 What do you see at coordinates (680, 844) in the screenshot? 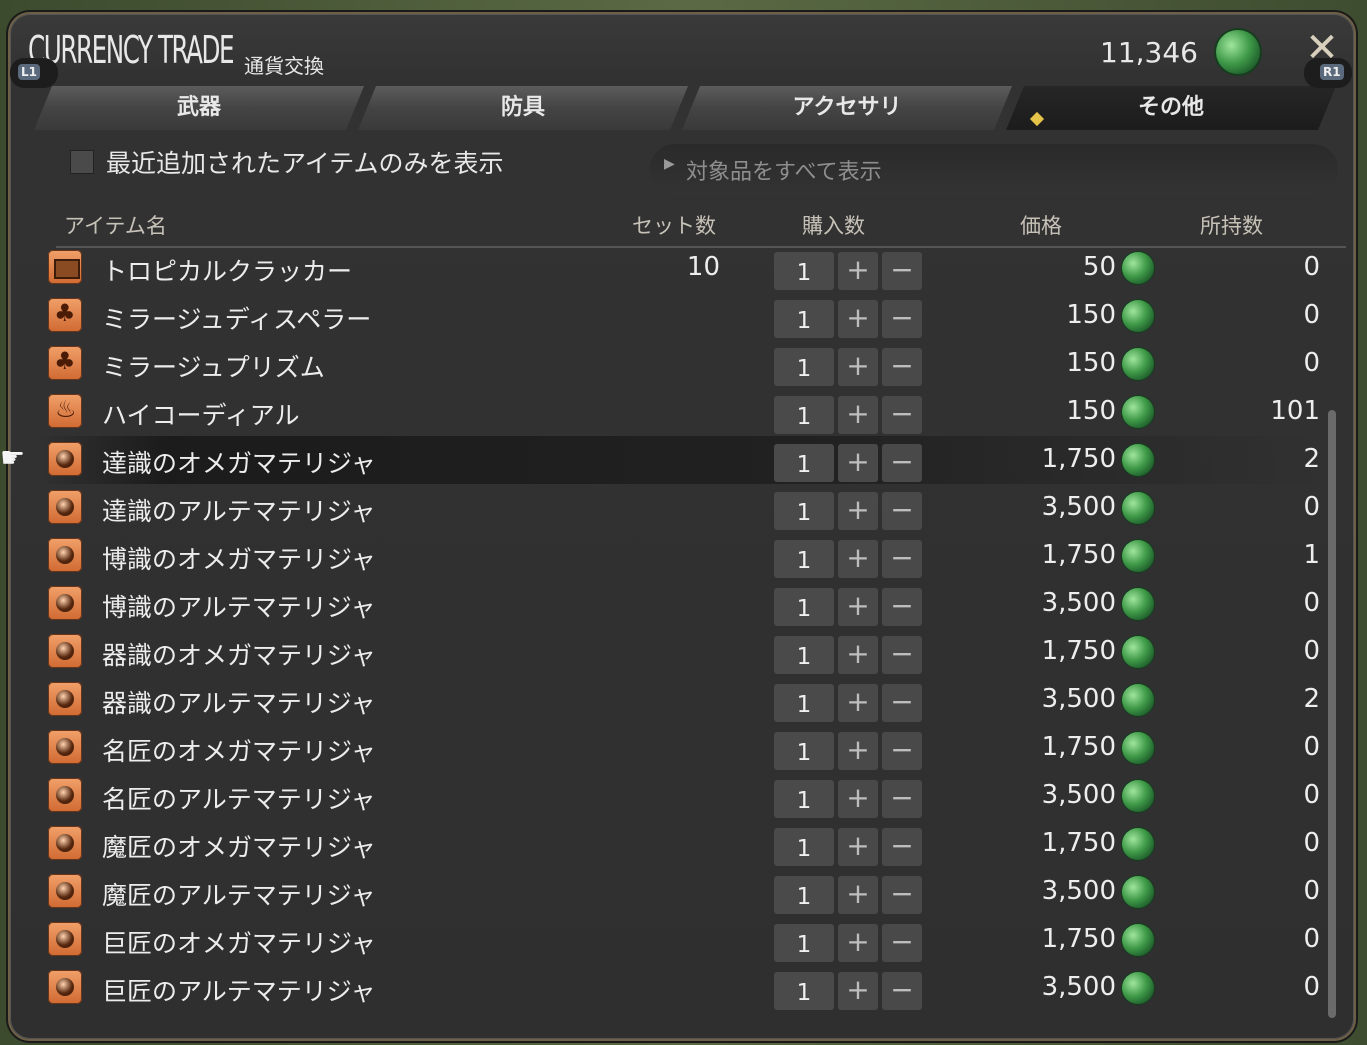
I see `item-row: 魔匠のオメガマテリジャ 1 + − 1,750 0` at bounding box center [680, 844].